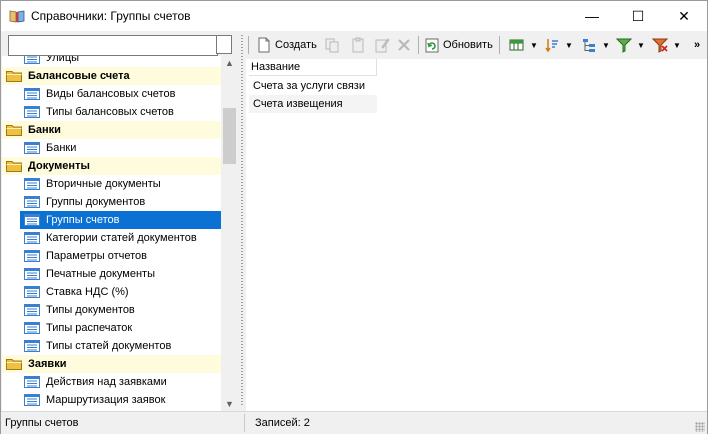  I want to click on table-row: Счета за услуги связи, so click(313, 86).